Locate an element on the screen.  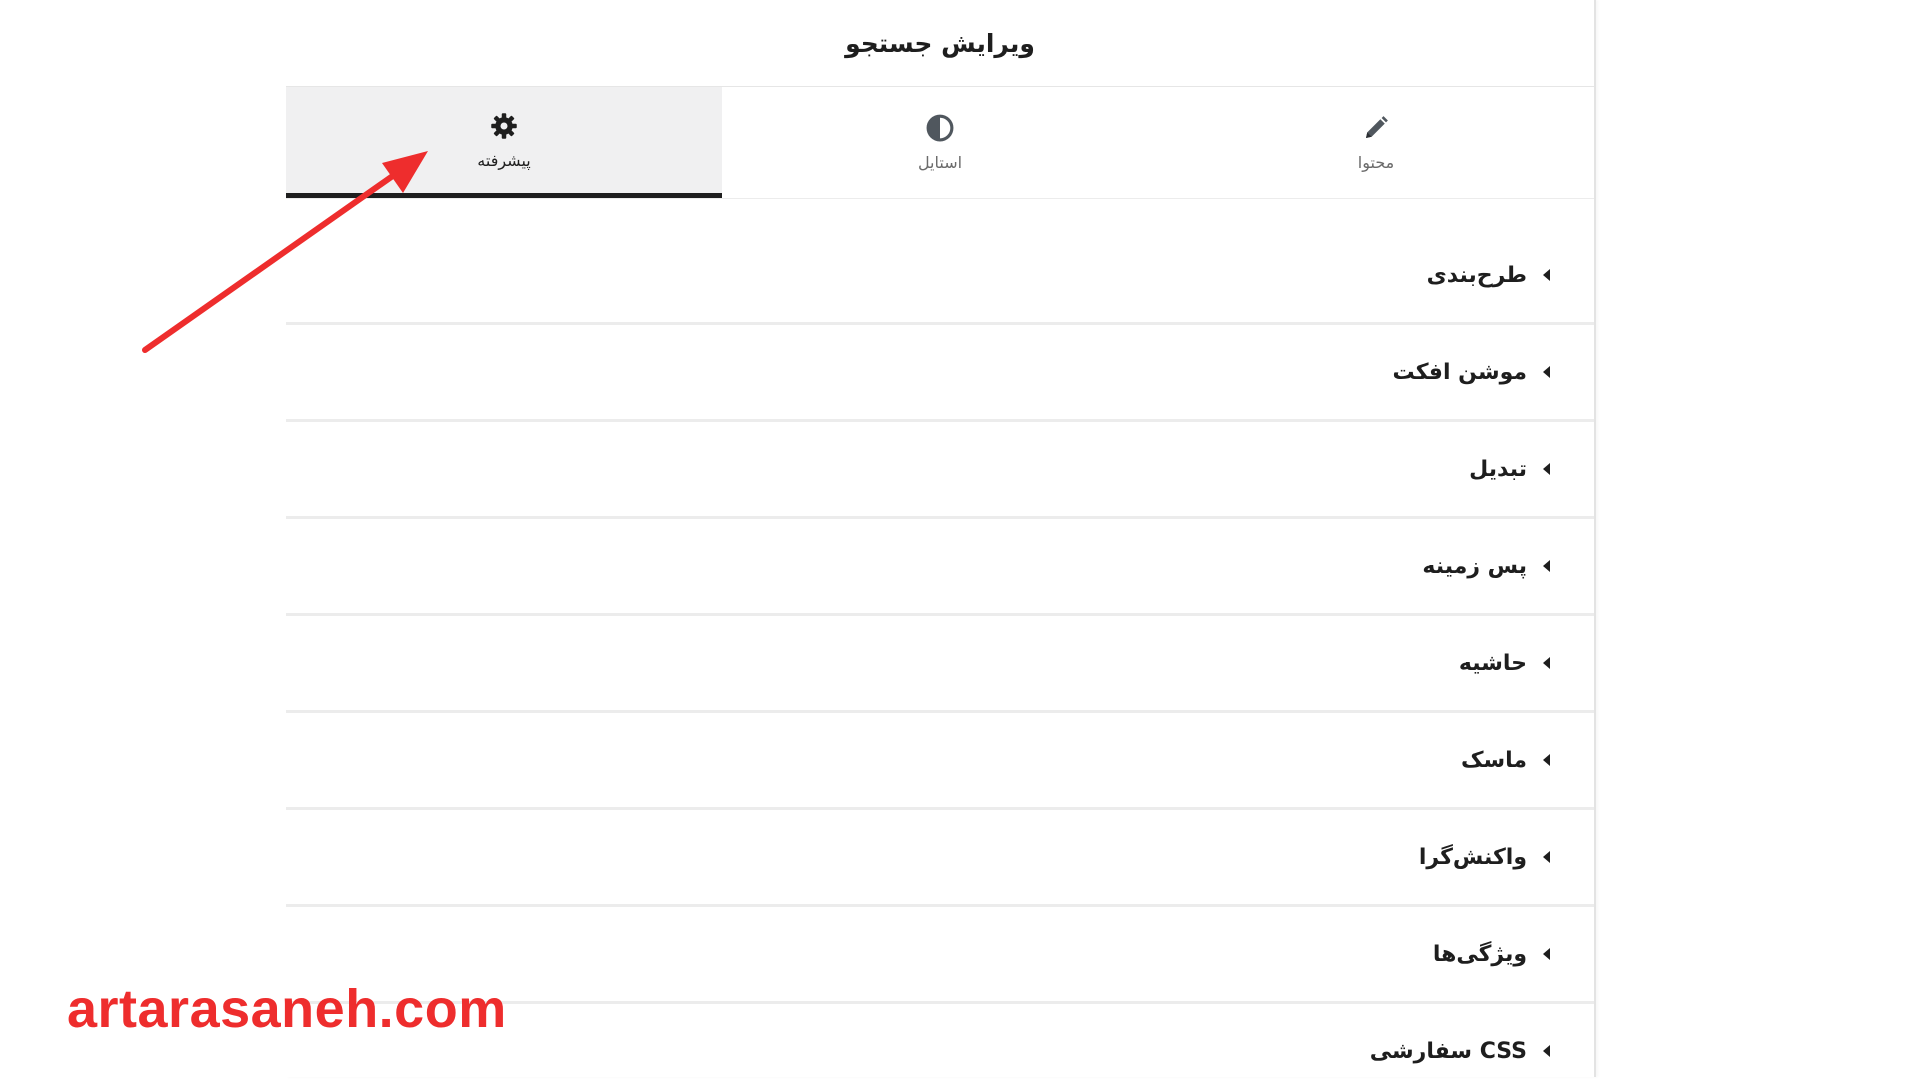
tab-content: محتوا is located at coordinates (1376, 142).